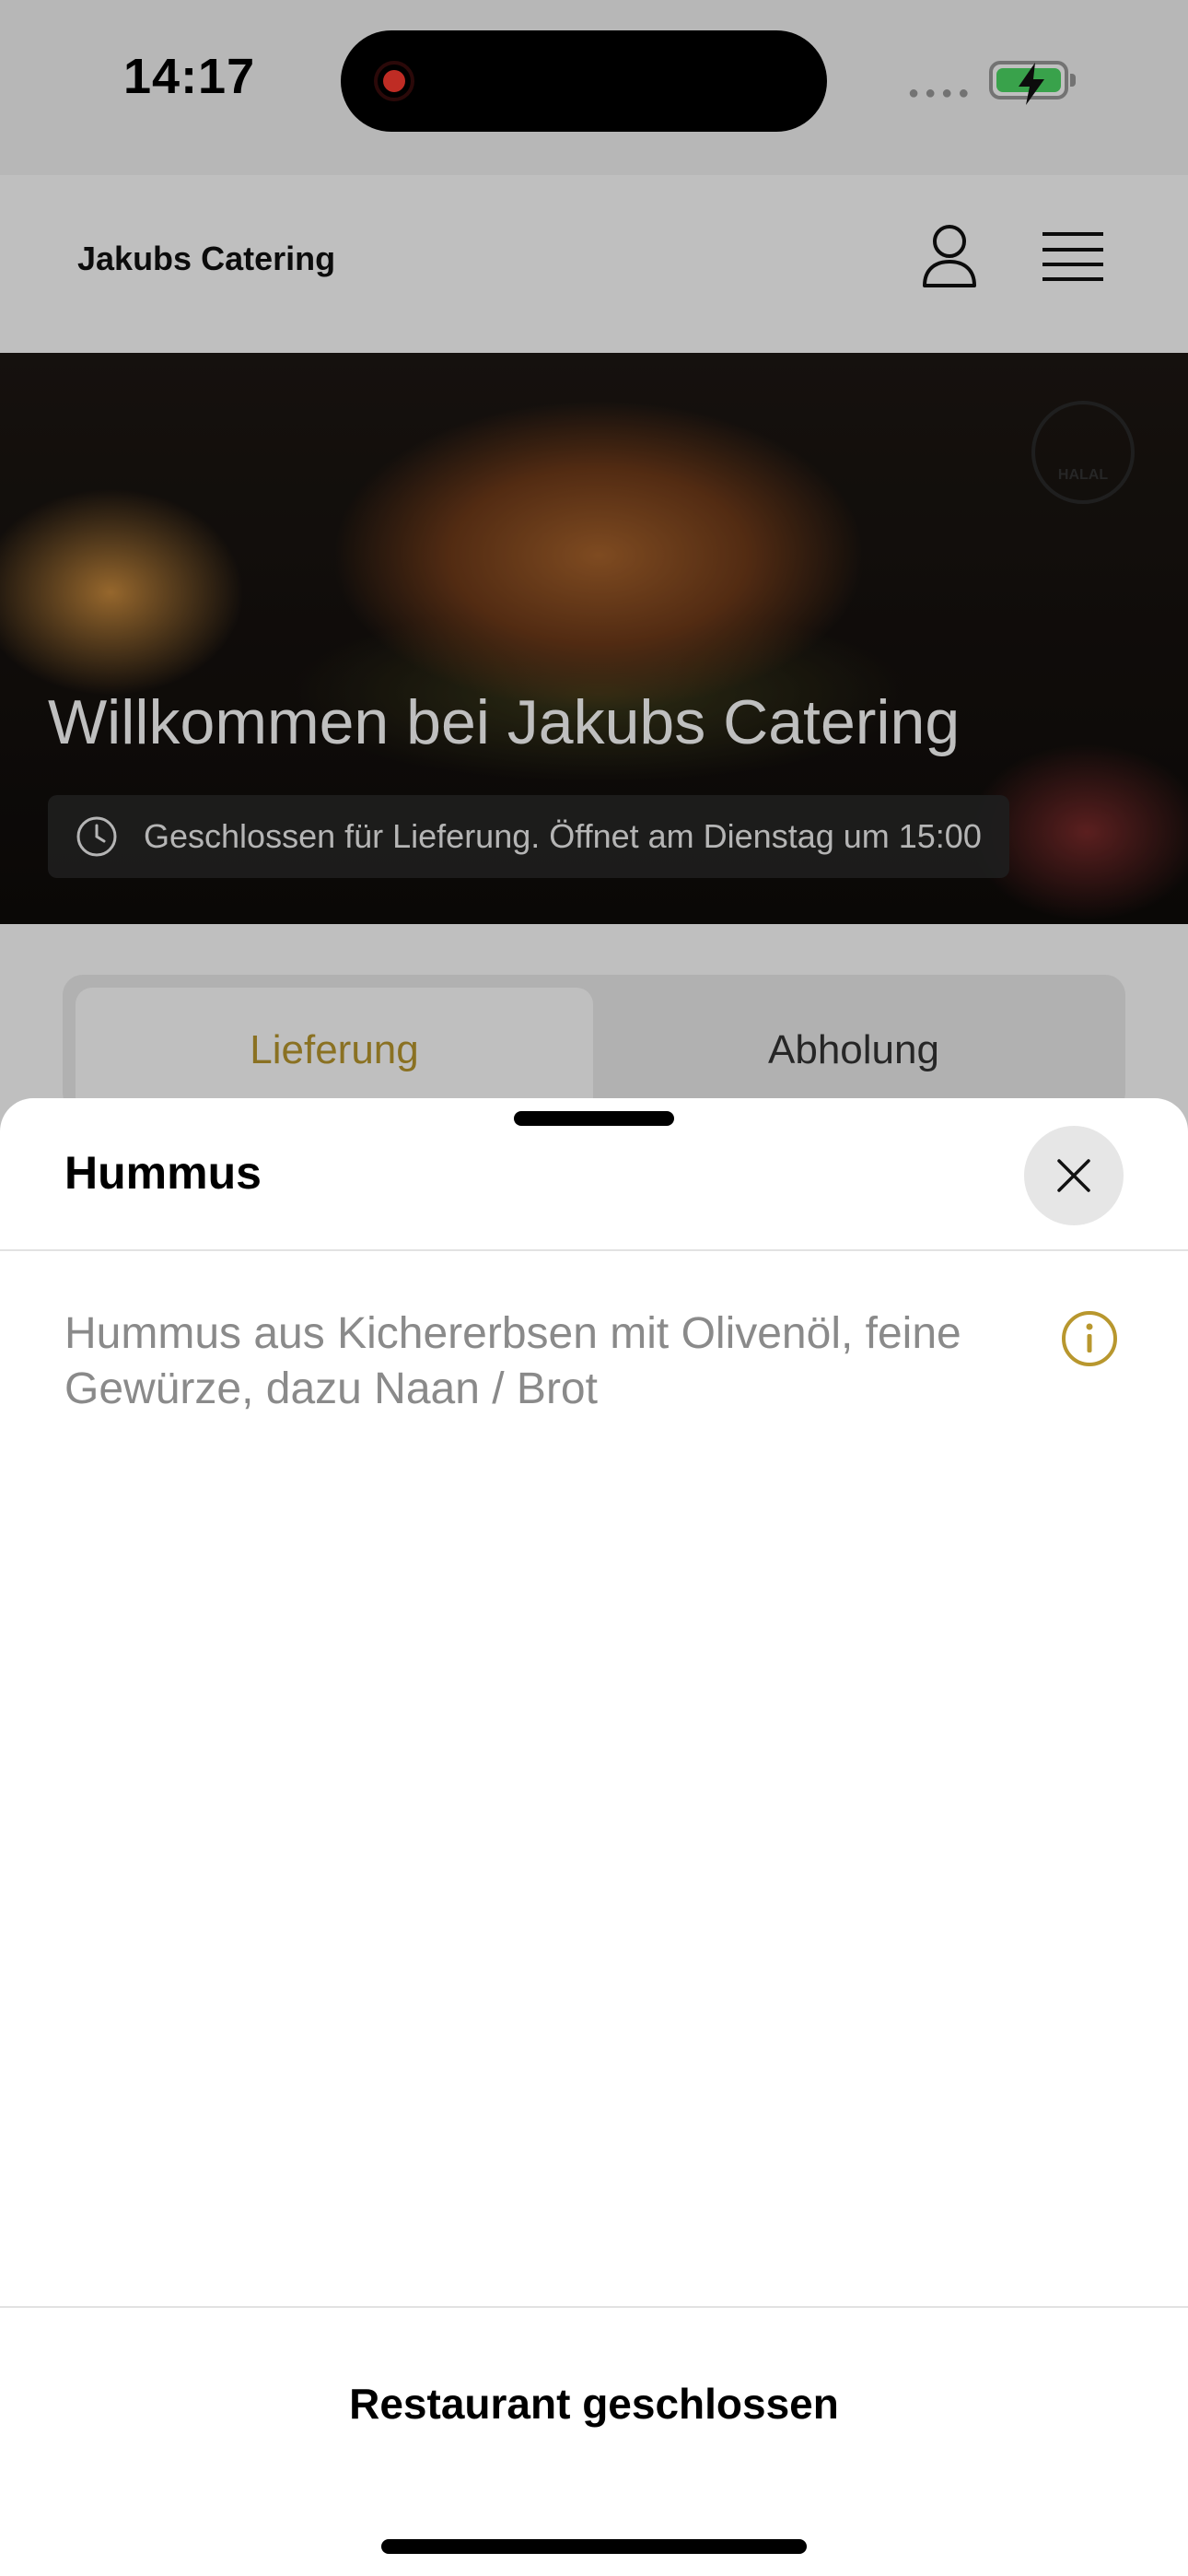  I want to click on sheet-divider, so click(594, 1250).